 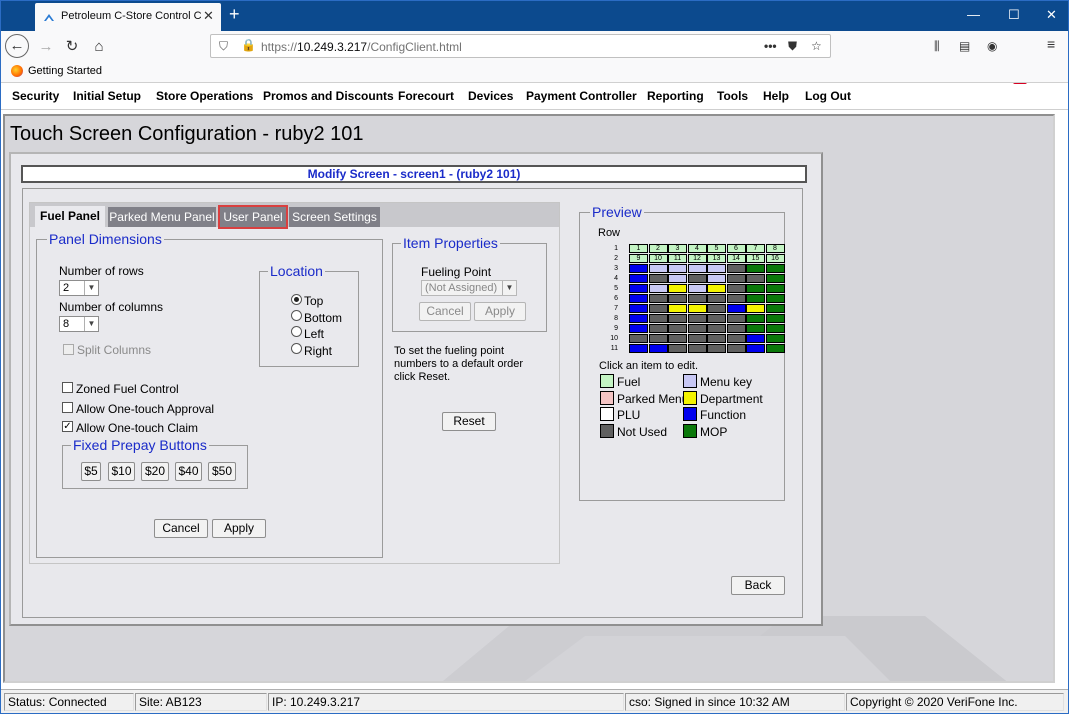 What do you see at coordinates (155, 471) in the screenshot?
I see `prepay-20-button: $20` at bounding box center [155, 471].